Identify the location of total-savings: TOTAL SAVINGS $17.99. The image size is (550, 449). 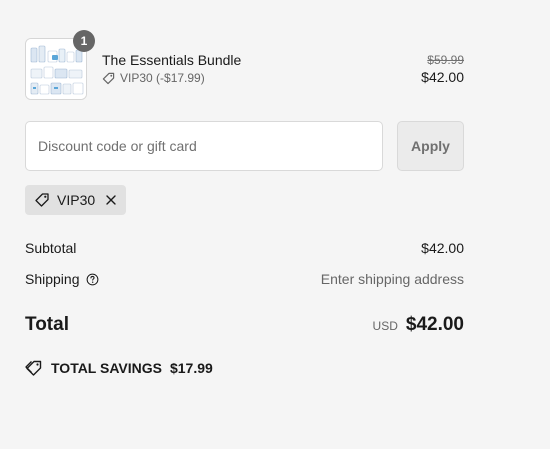
(119, 368).